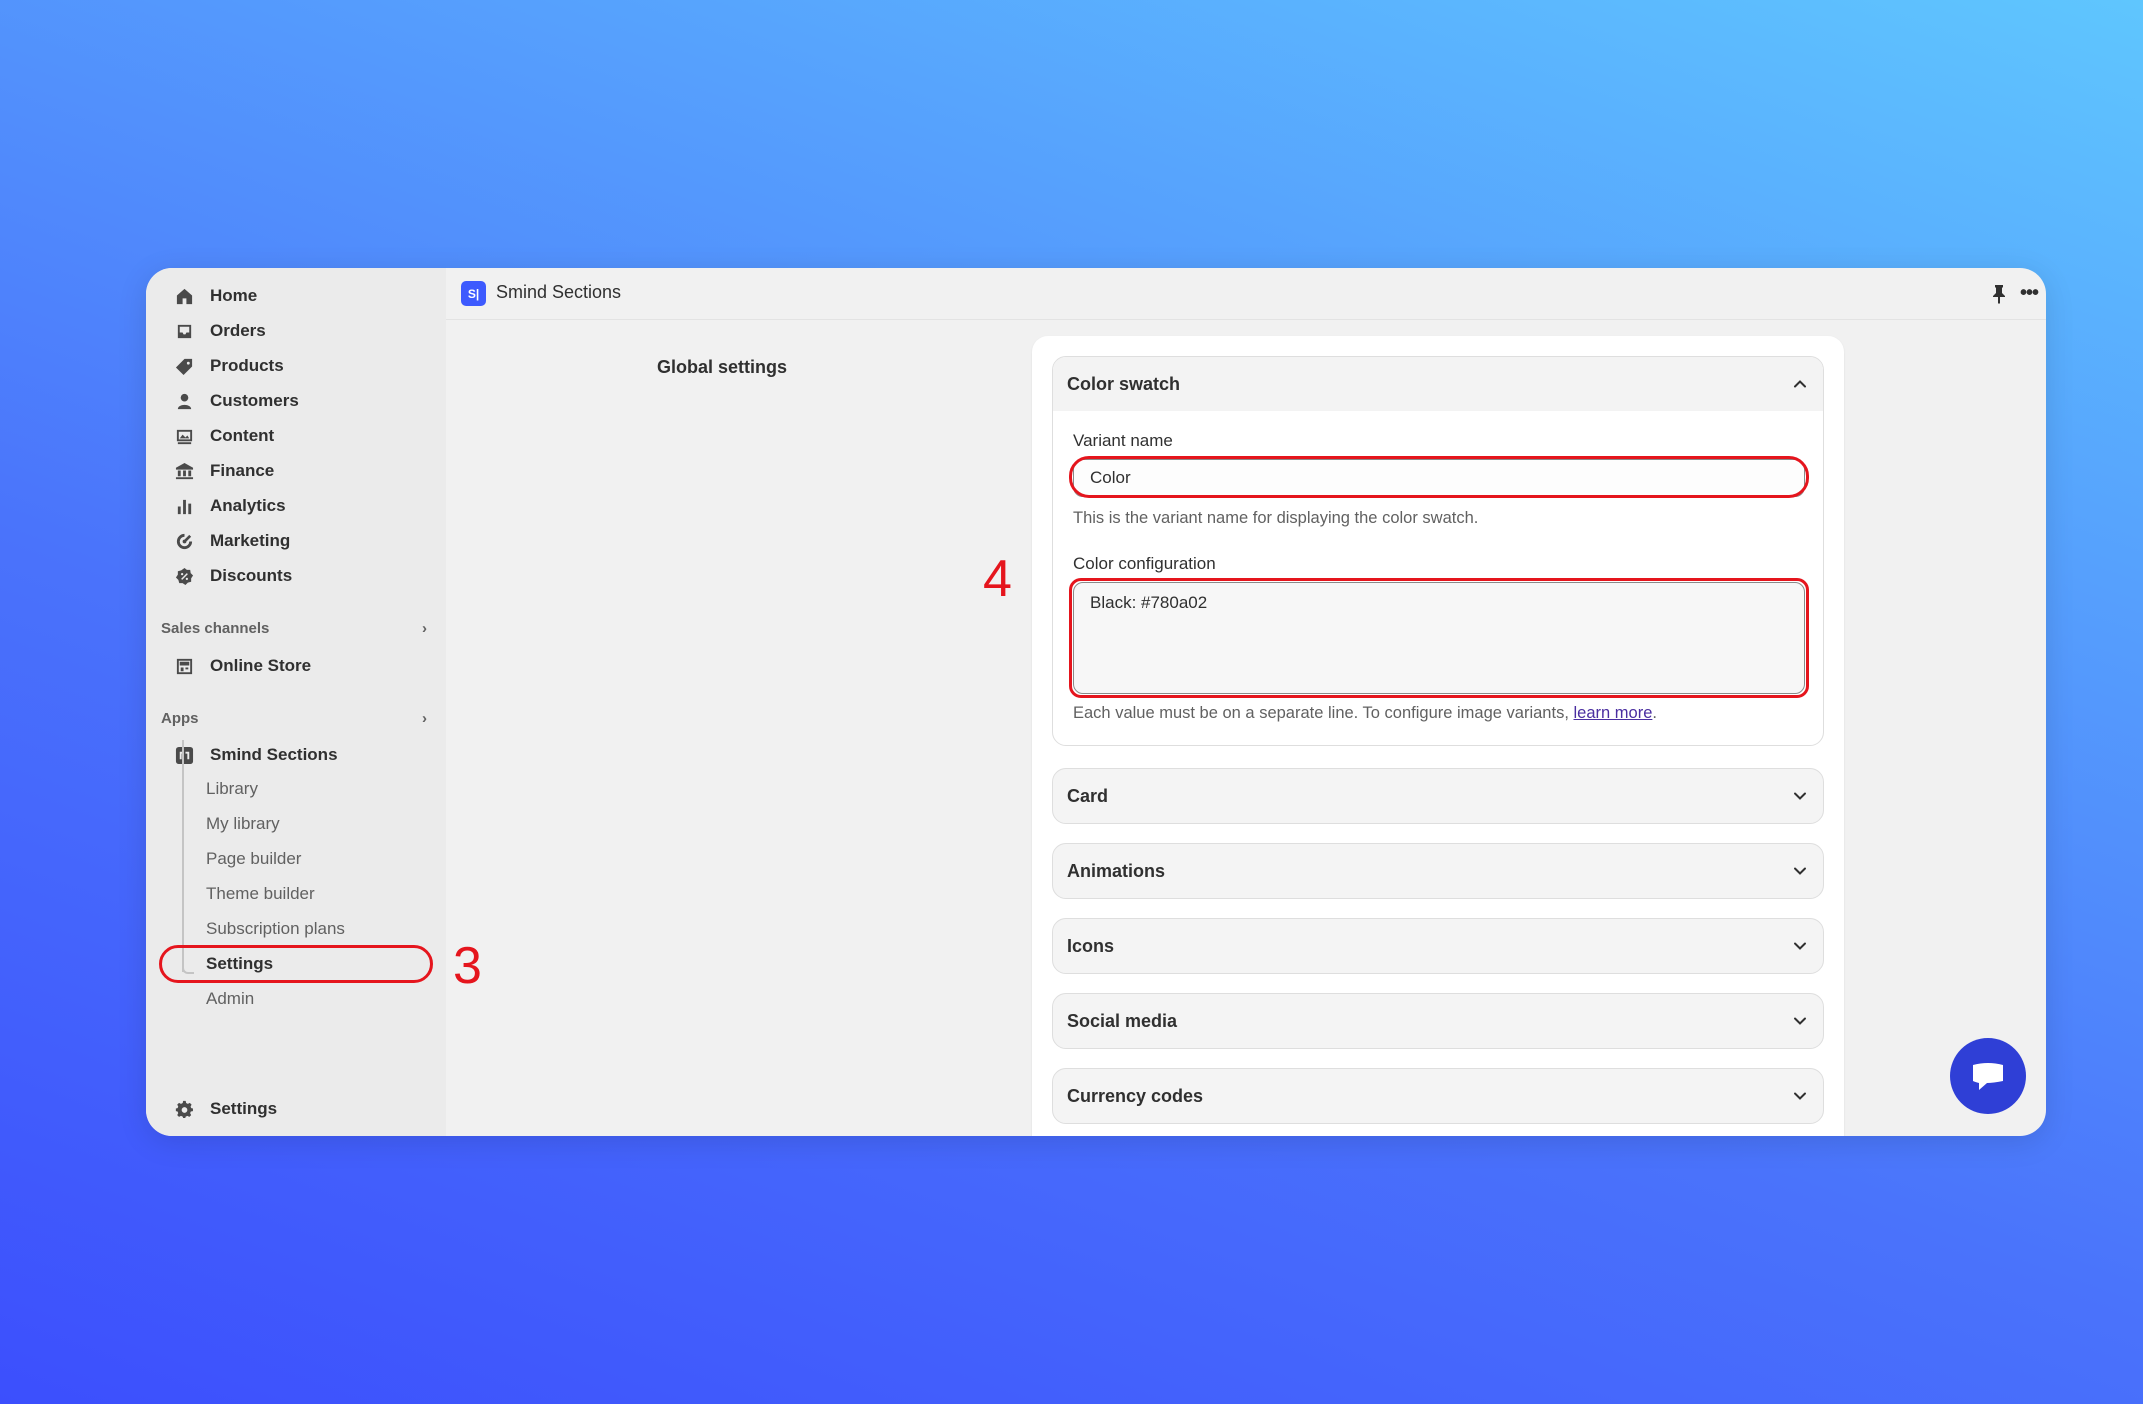  What do you see at coordinates (242, 435) in the screenshot?
I see `sidebar-item-label: Content` at bounding box center [242, 435].